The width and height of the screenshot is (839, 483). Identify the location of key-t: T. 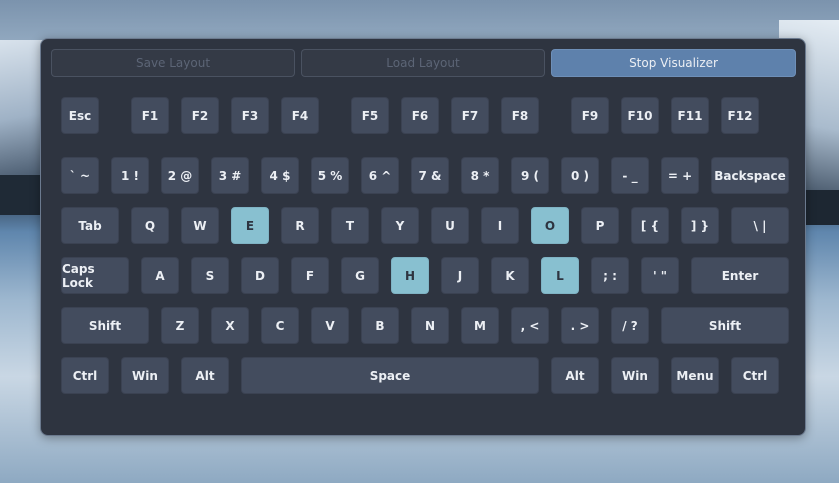
(350, 225).